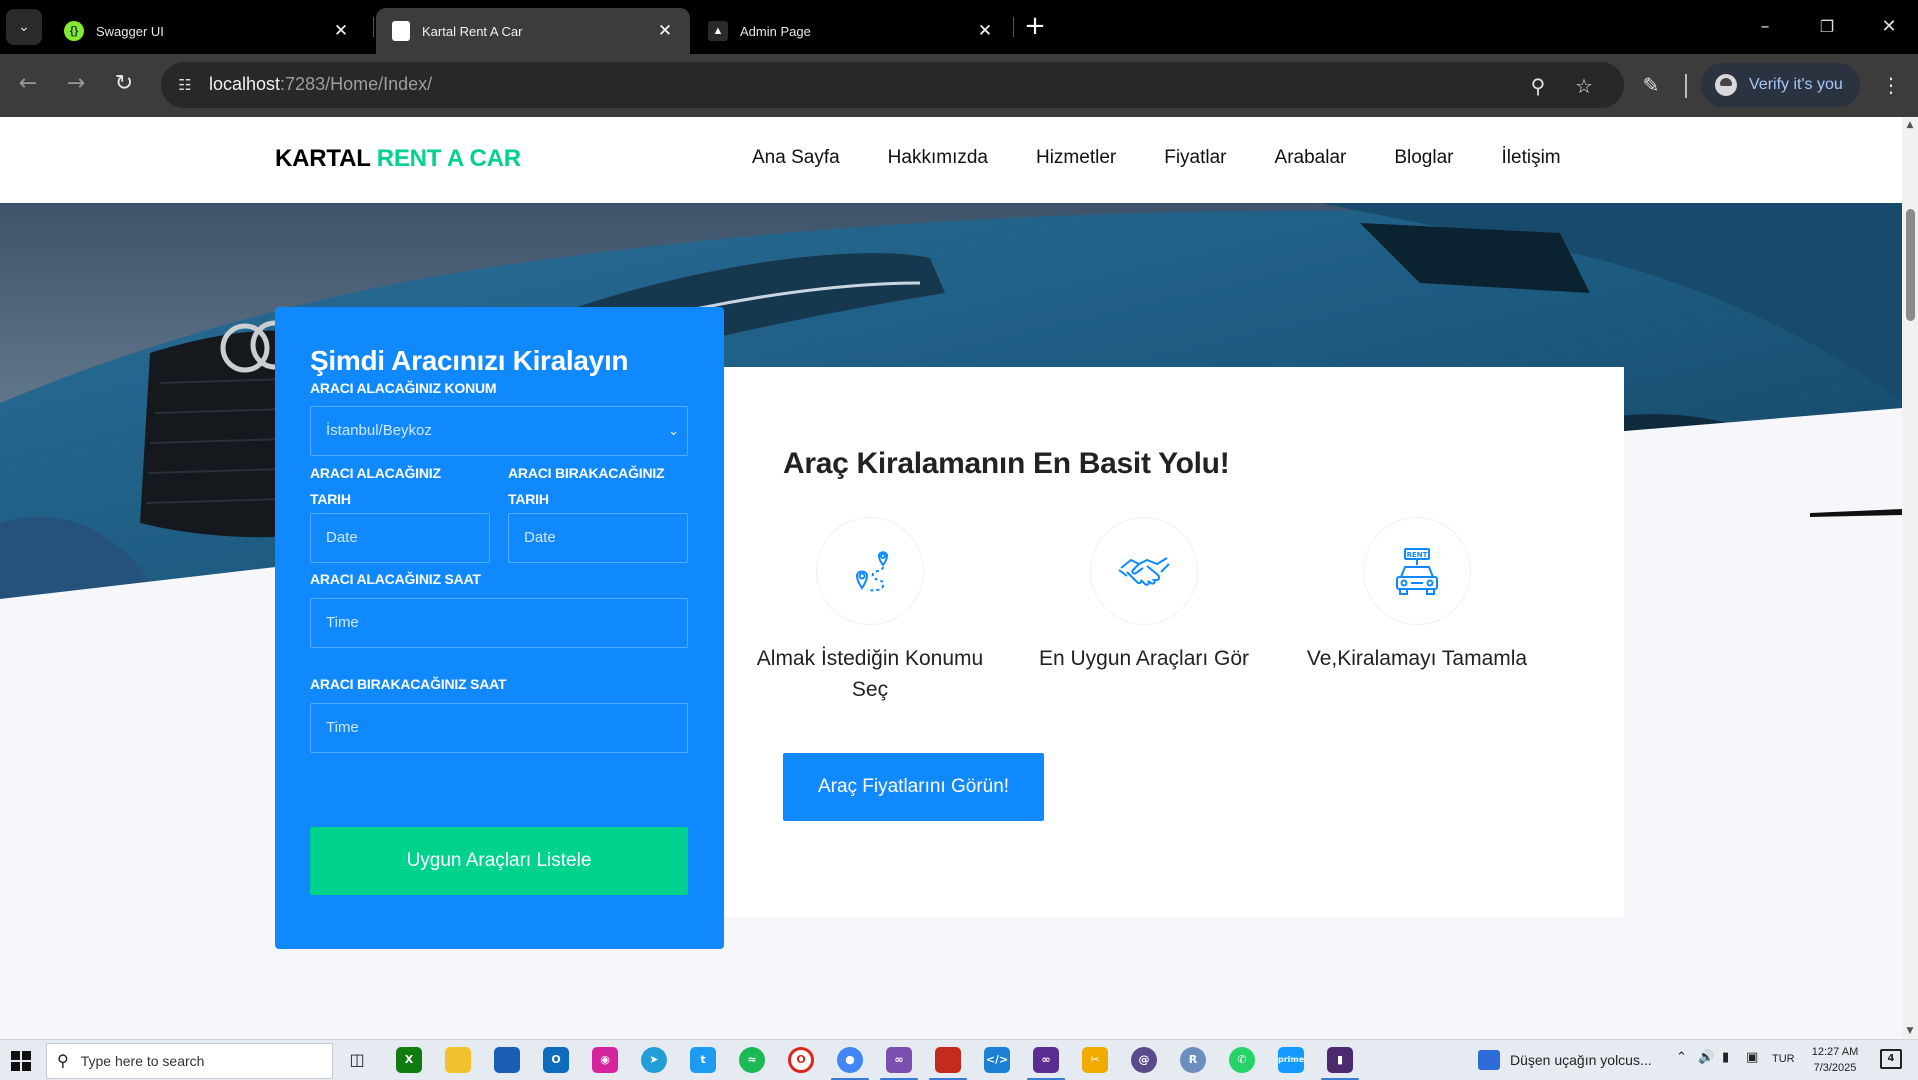 The image size is (1918, 1080). Describe the element at coordinates (458, 1060) in the screenshot. I see `file-explorer-icon` at that location.